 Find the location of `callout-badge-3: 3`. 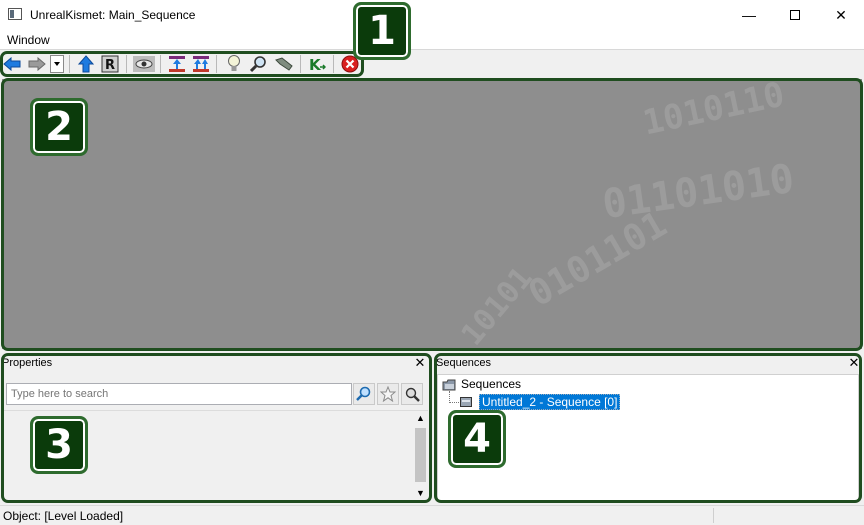

callout-badge-3: 3 is located at coordinates (59, 445).